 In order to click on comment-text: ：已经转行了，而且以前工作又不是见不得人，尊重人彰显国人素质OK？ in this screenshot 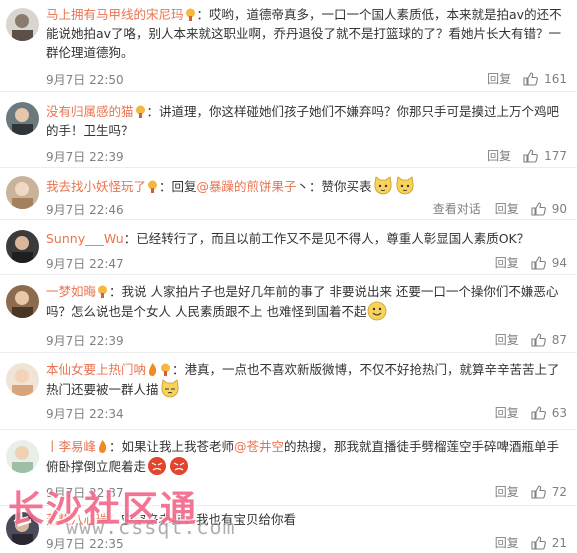, I will do `click(326, 238)`.